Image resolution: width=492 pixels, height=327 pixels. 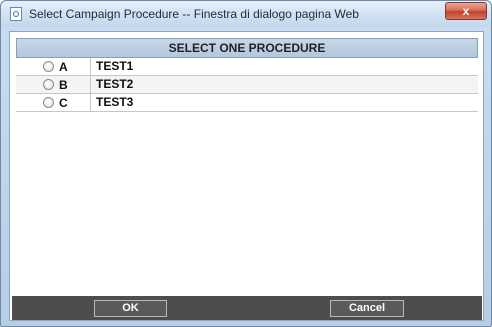 What do you see at coordinates (130, 308) in the screenshot?
I see `ok-button: OK` at bounding box center [130, 308].